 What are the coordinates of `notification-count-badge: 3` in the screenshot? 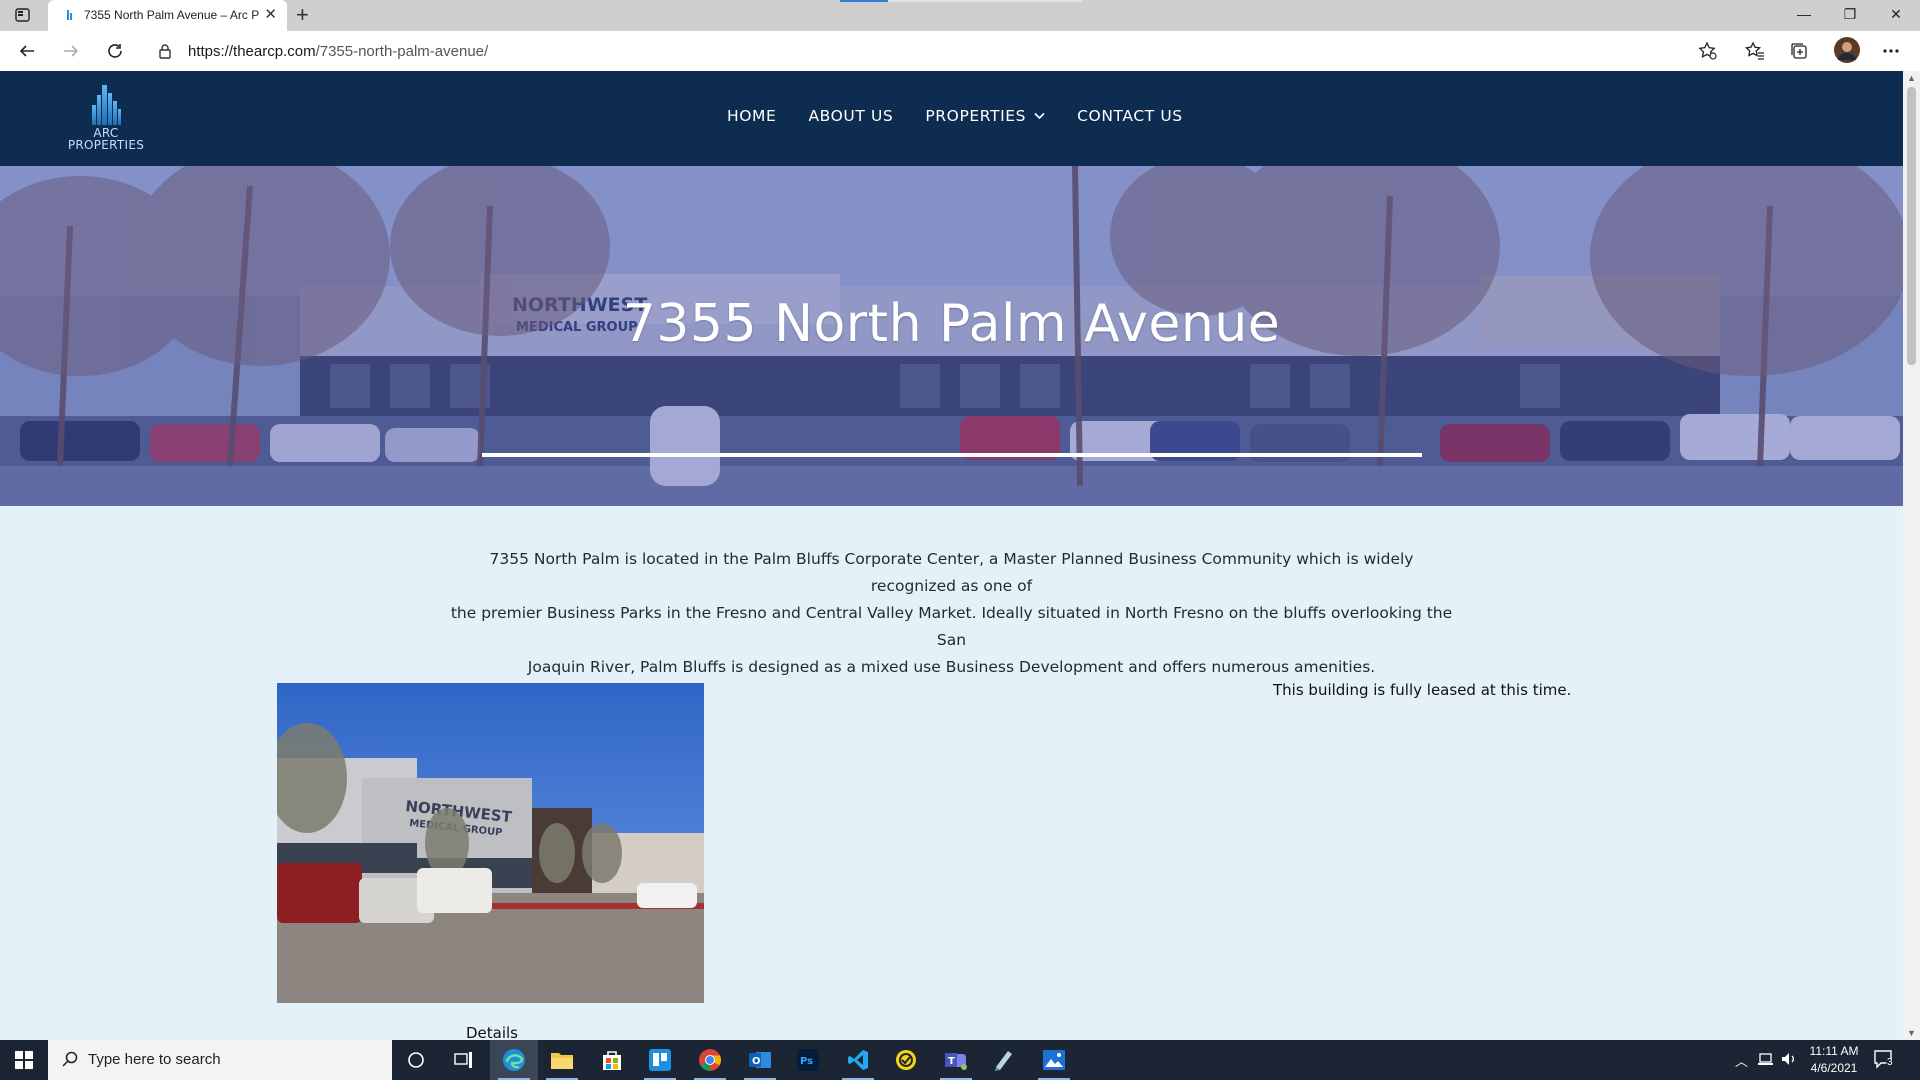 It's located at (1890, 1062).